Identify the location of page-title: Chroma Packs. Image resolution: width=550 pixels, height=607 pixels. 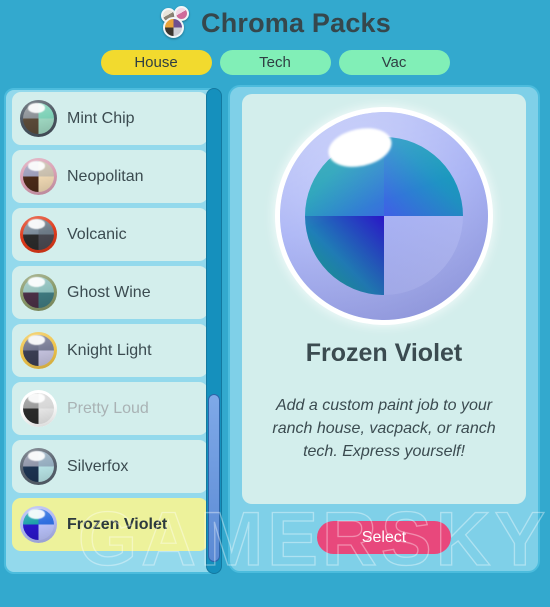
(296, 22).